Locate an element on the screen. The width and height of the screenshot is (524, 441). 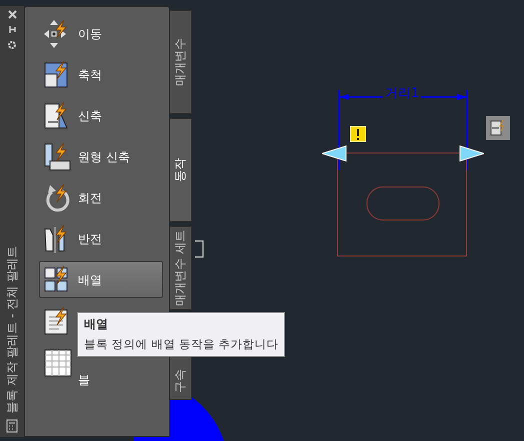
item-label: 축척 is located at coordinates (90, 75).